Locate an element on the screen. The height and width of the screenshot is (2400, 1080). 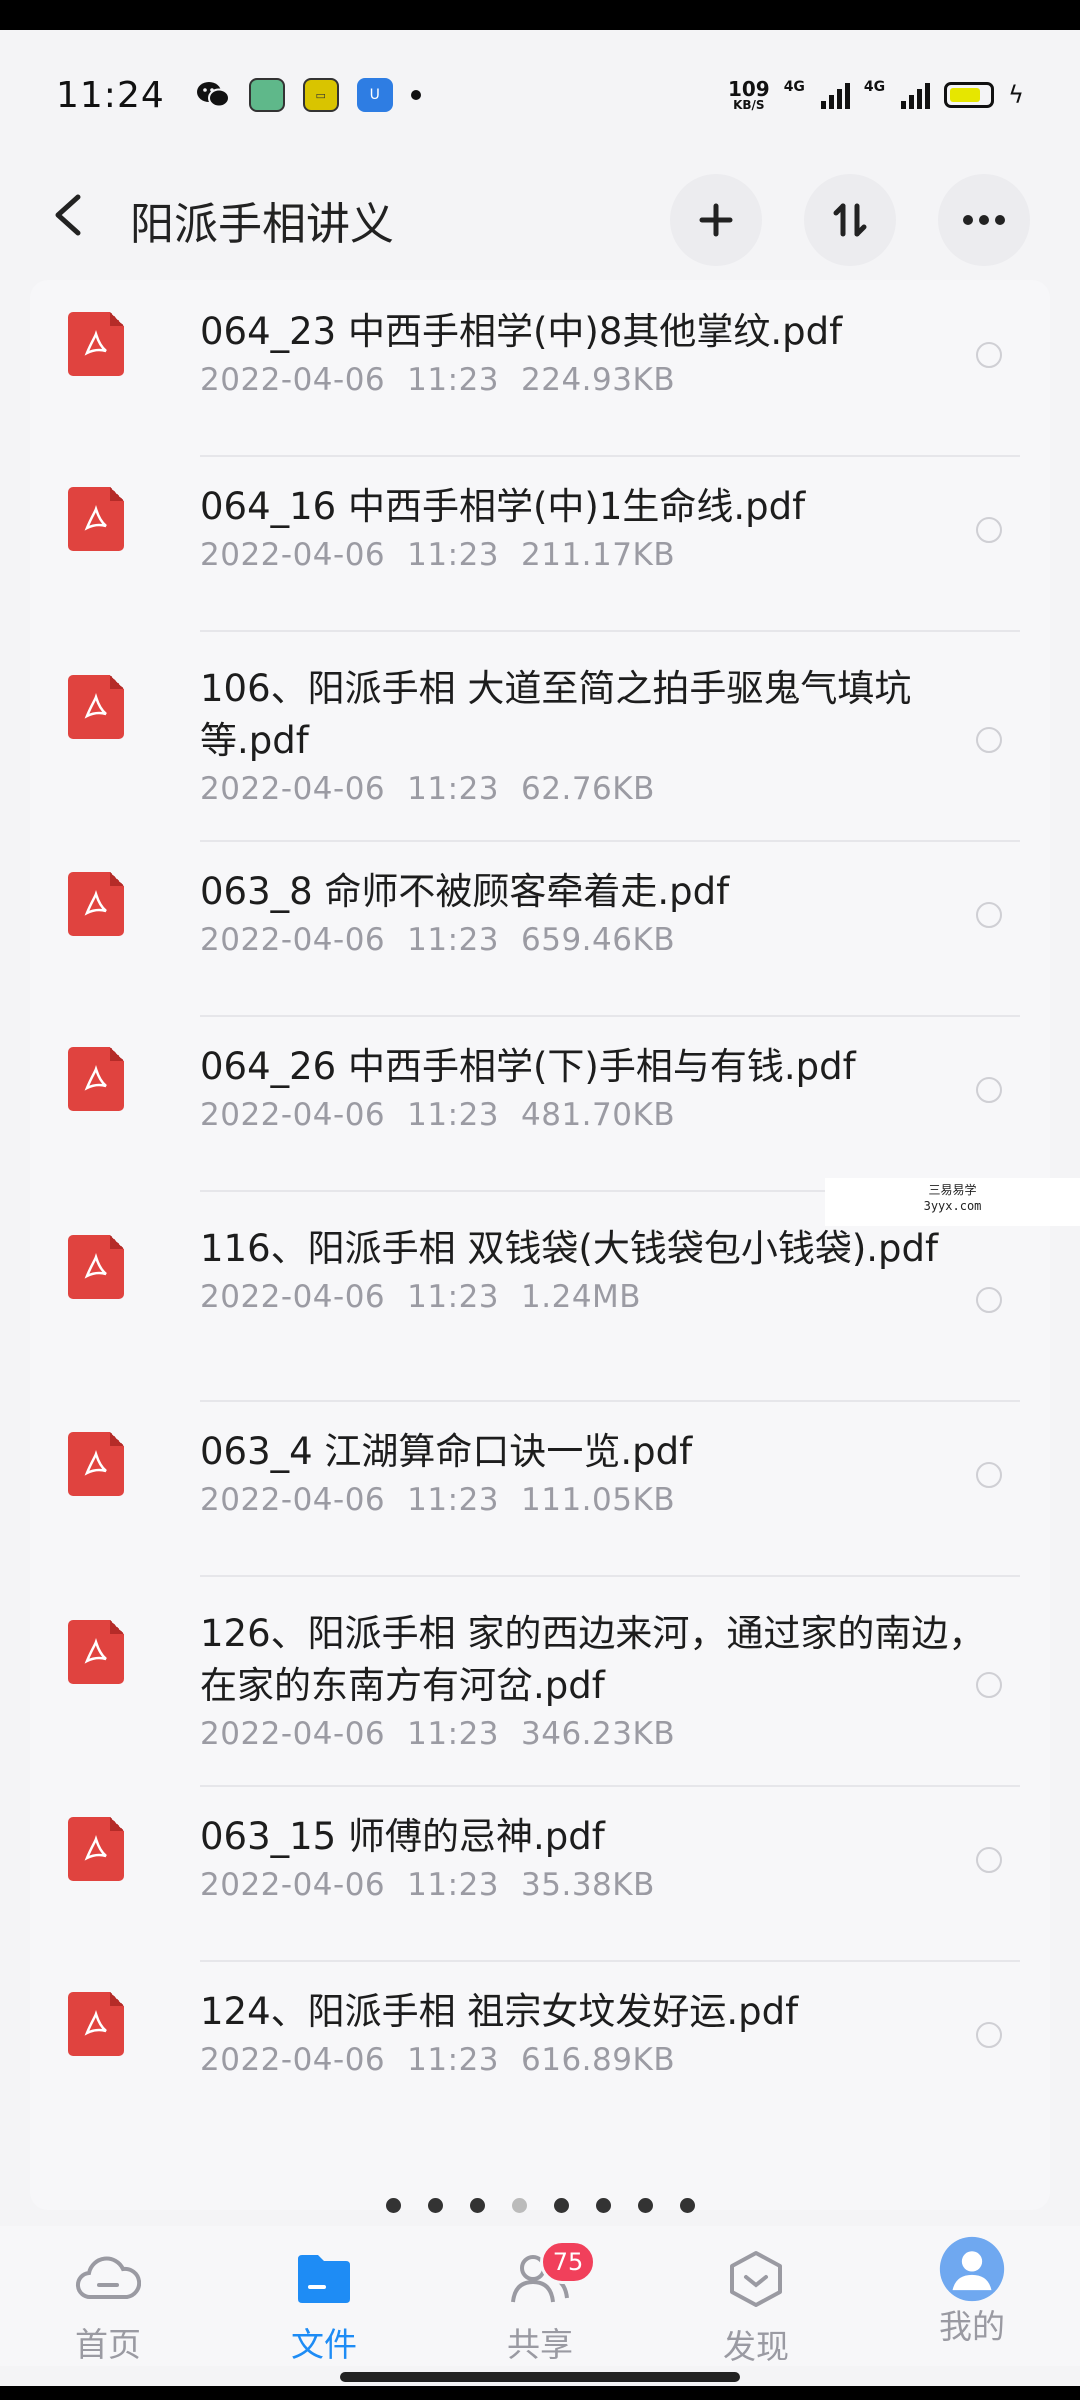
sort-button is located at coordinates (850, 220).